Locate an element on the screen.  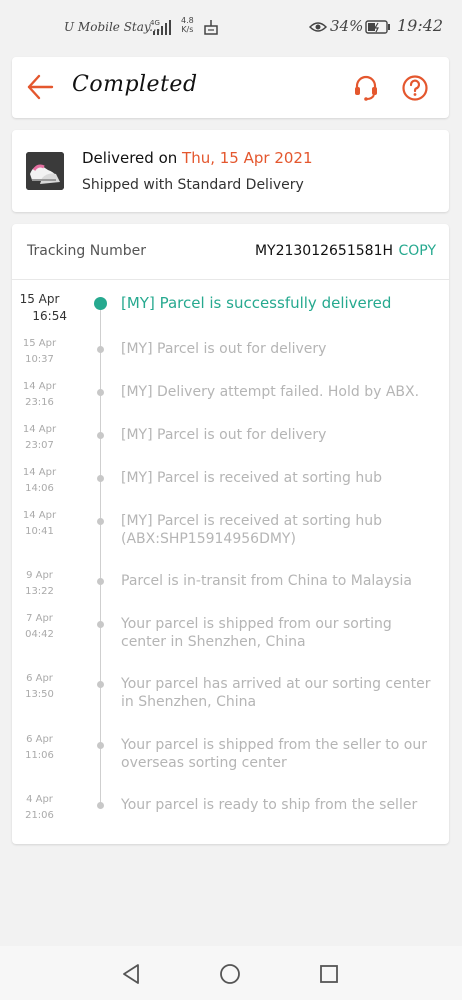
clock: 19:42 is located at coordinates (420, 25).